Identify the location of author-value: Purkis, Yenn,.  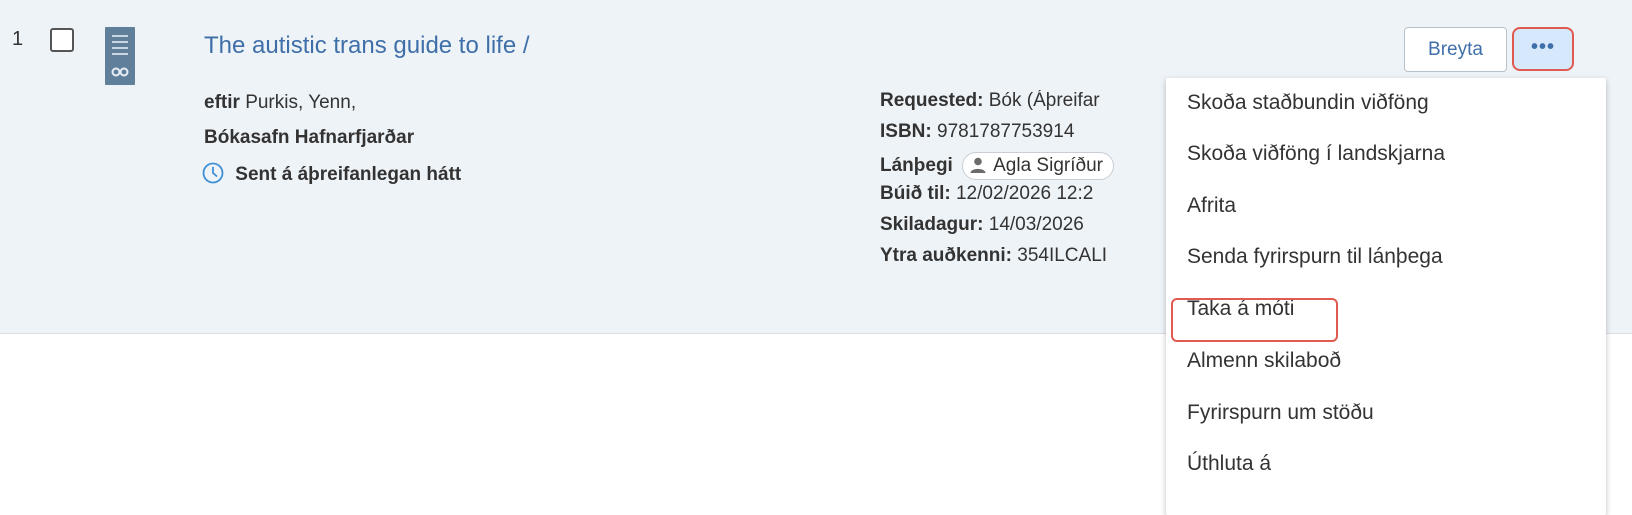
(301, 102).